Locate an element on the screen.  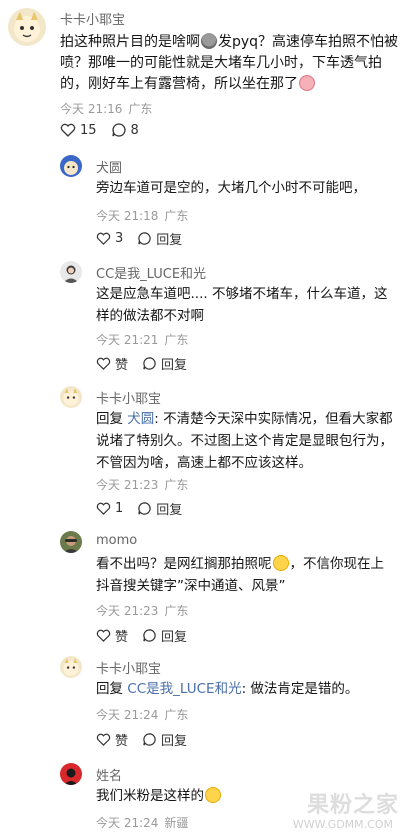
mention-link: CC是我_LUCE和光 is located at coordinates (184, 689).